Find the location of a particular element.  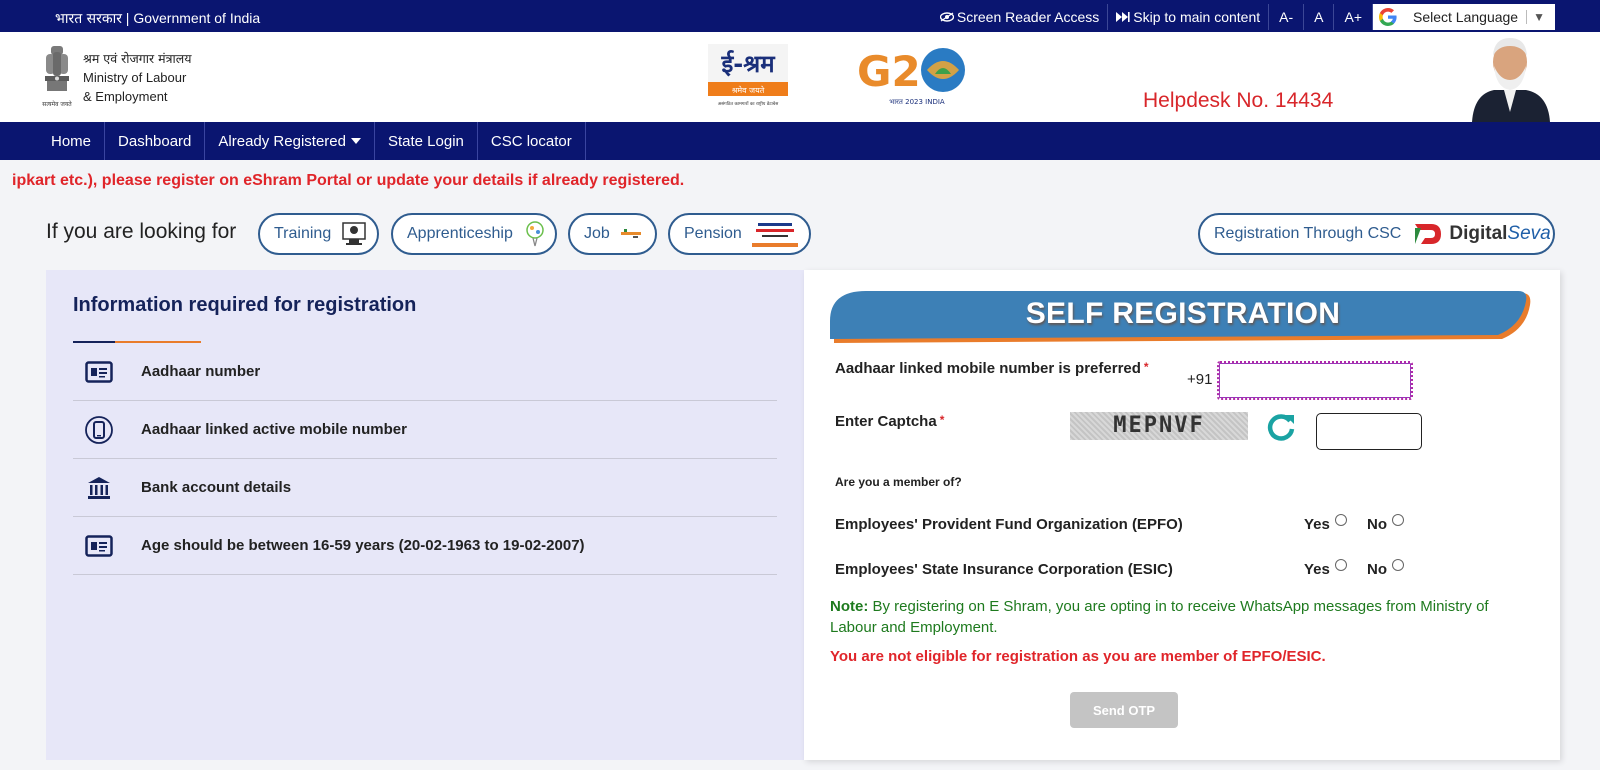

ministry-line-1: Ministry of Labour is located at coordinates (135, 77).